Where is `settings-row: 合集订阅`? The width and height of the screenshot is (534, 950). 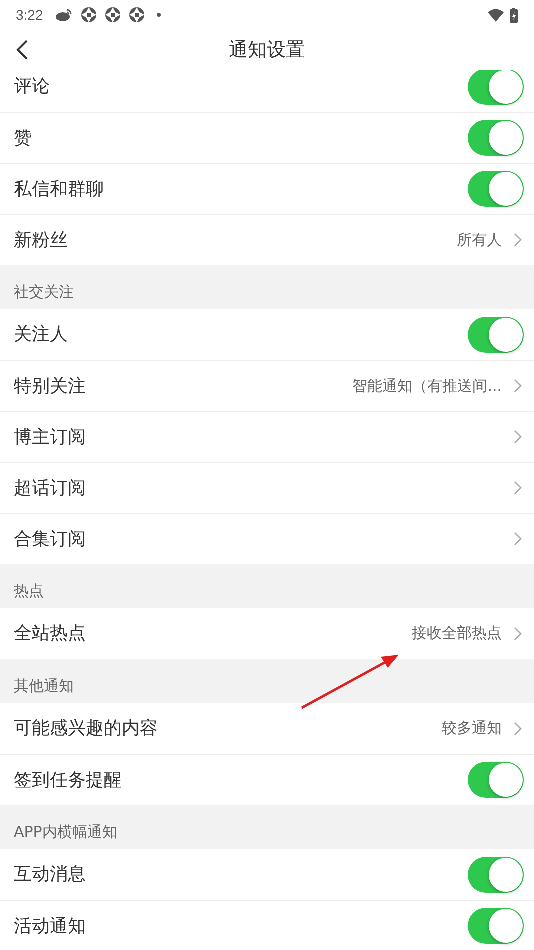 settings-row: 合集订阅 is located at coordinates (267, 538).